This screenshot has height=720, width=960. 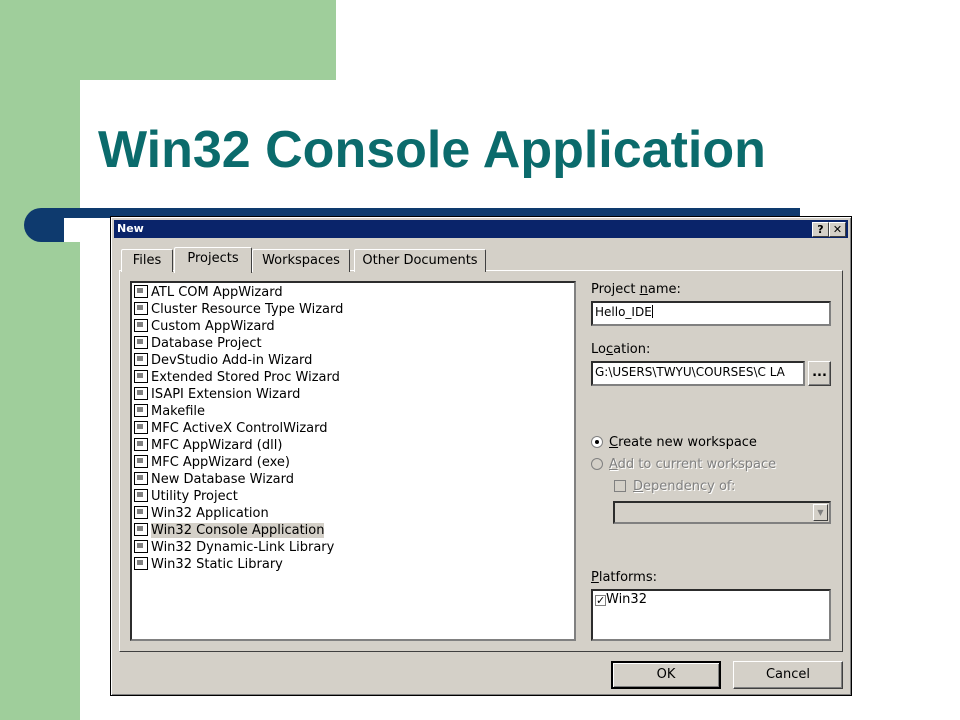 What do you see at coordinates (168, 40) in the screenshot?
I see `slide-green-top-band` at bounding box center [168, 40].